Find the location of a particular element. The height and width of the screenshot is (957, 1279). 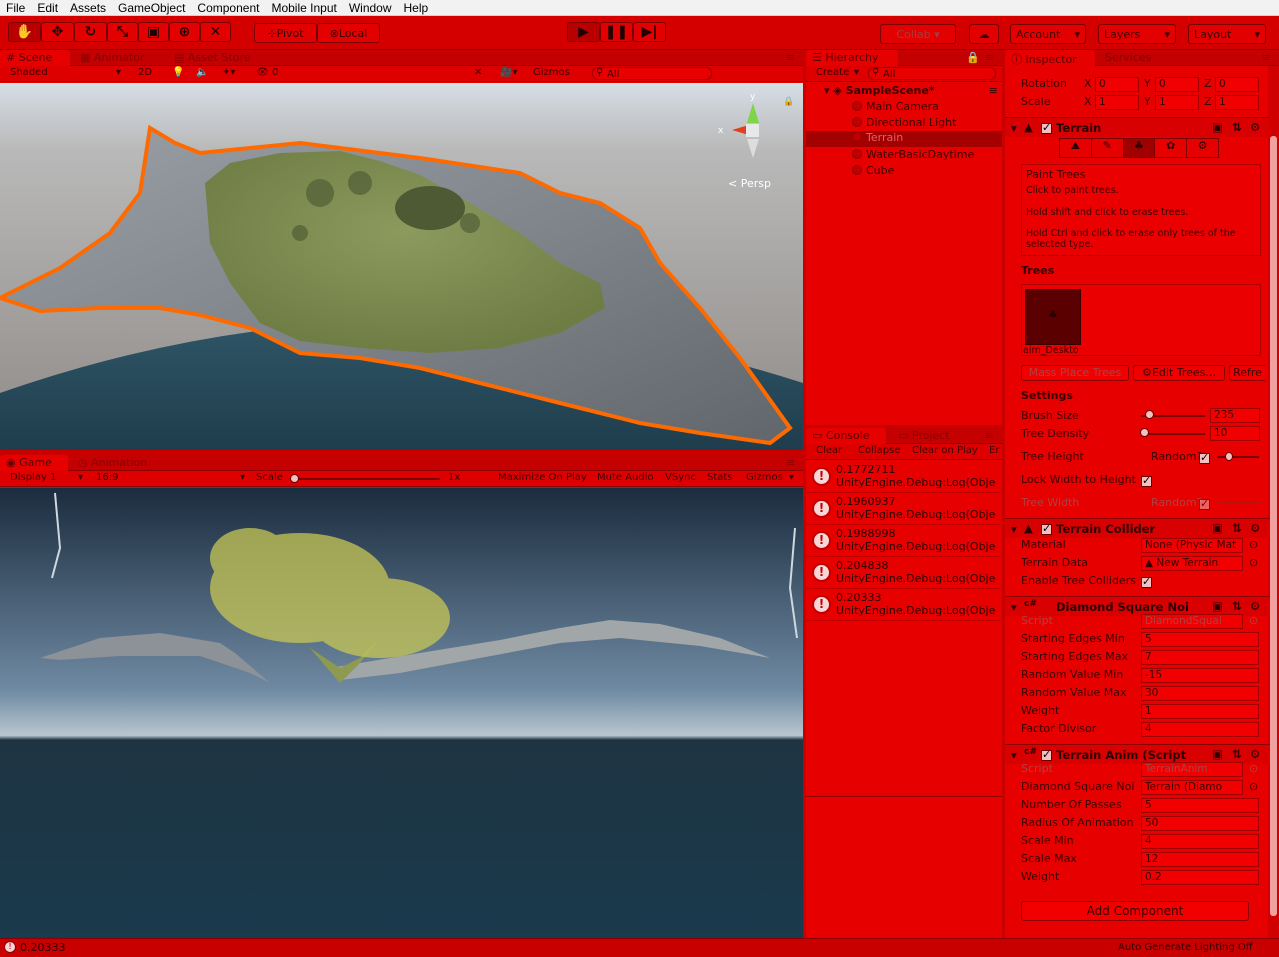

menu-component: Component is located at coordinates (228, 8).